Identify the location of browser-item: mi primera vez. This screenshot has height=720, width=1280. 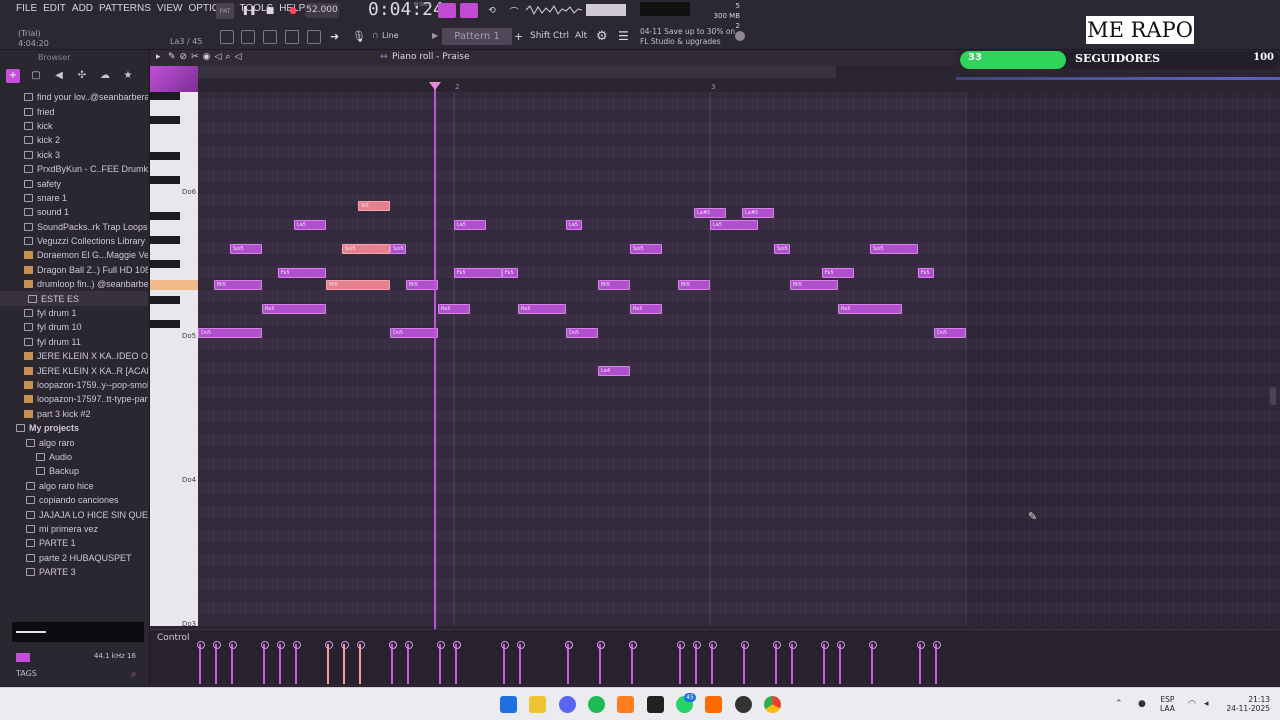
(74, 529).